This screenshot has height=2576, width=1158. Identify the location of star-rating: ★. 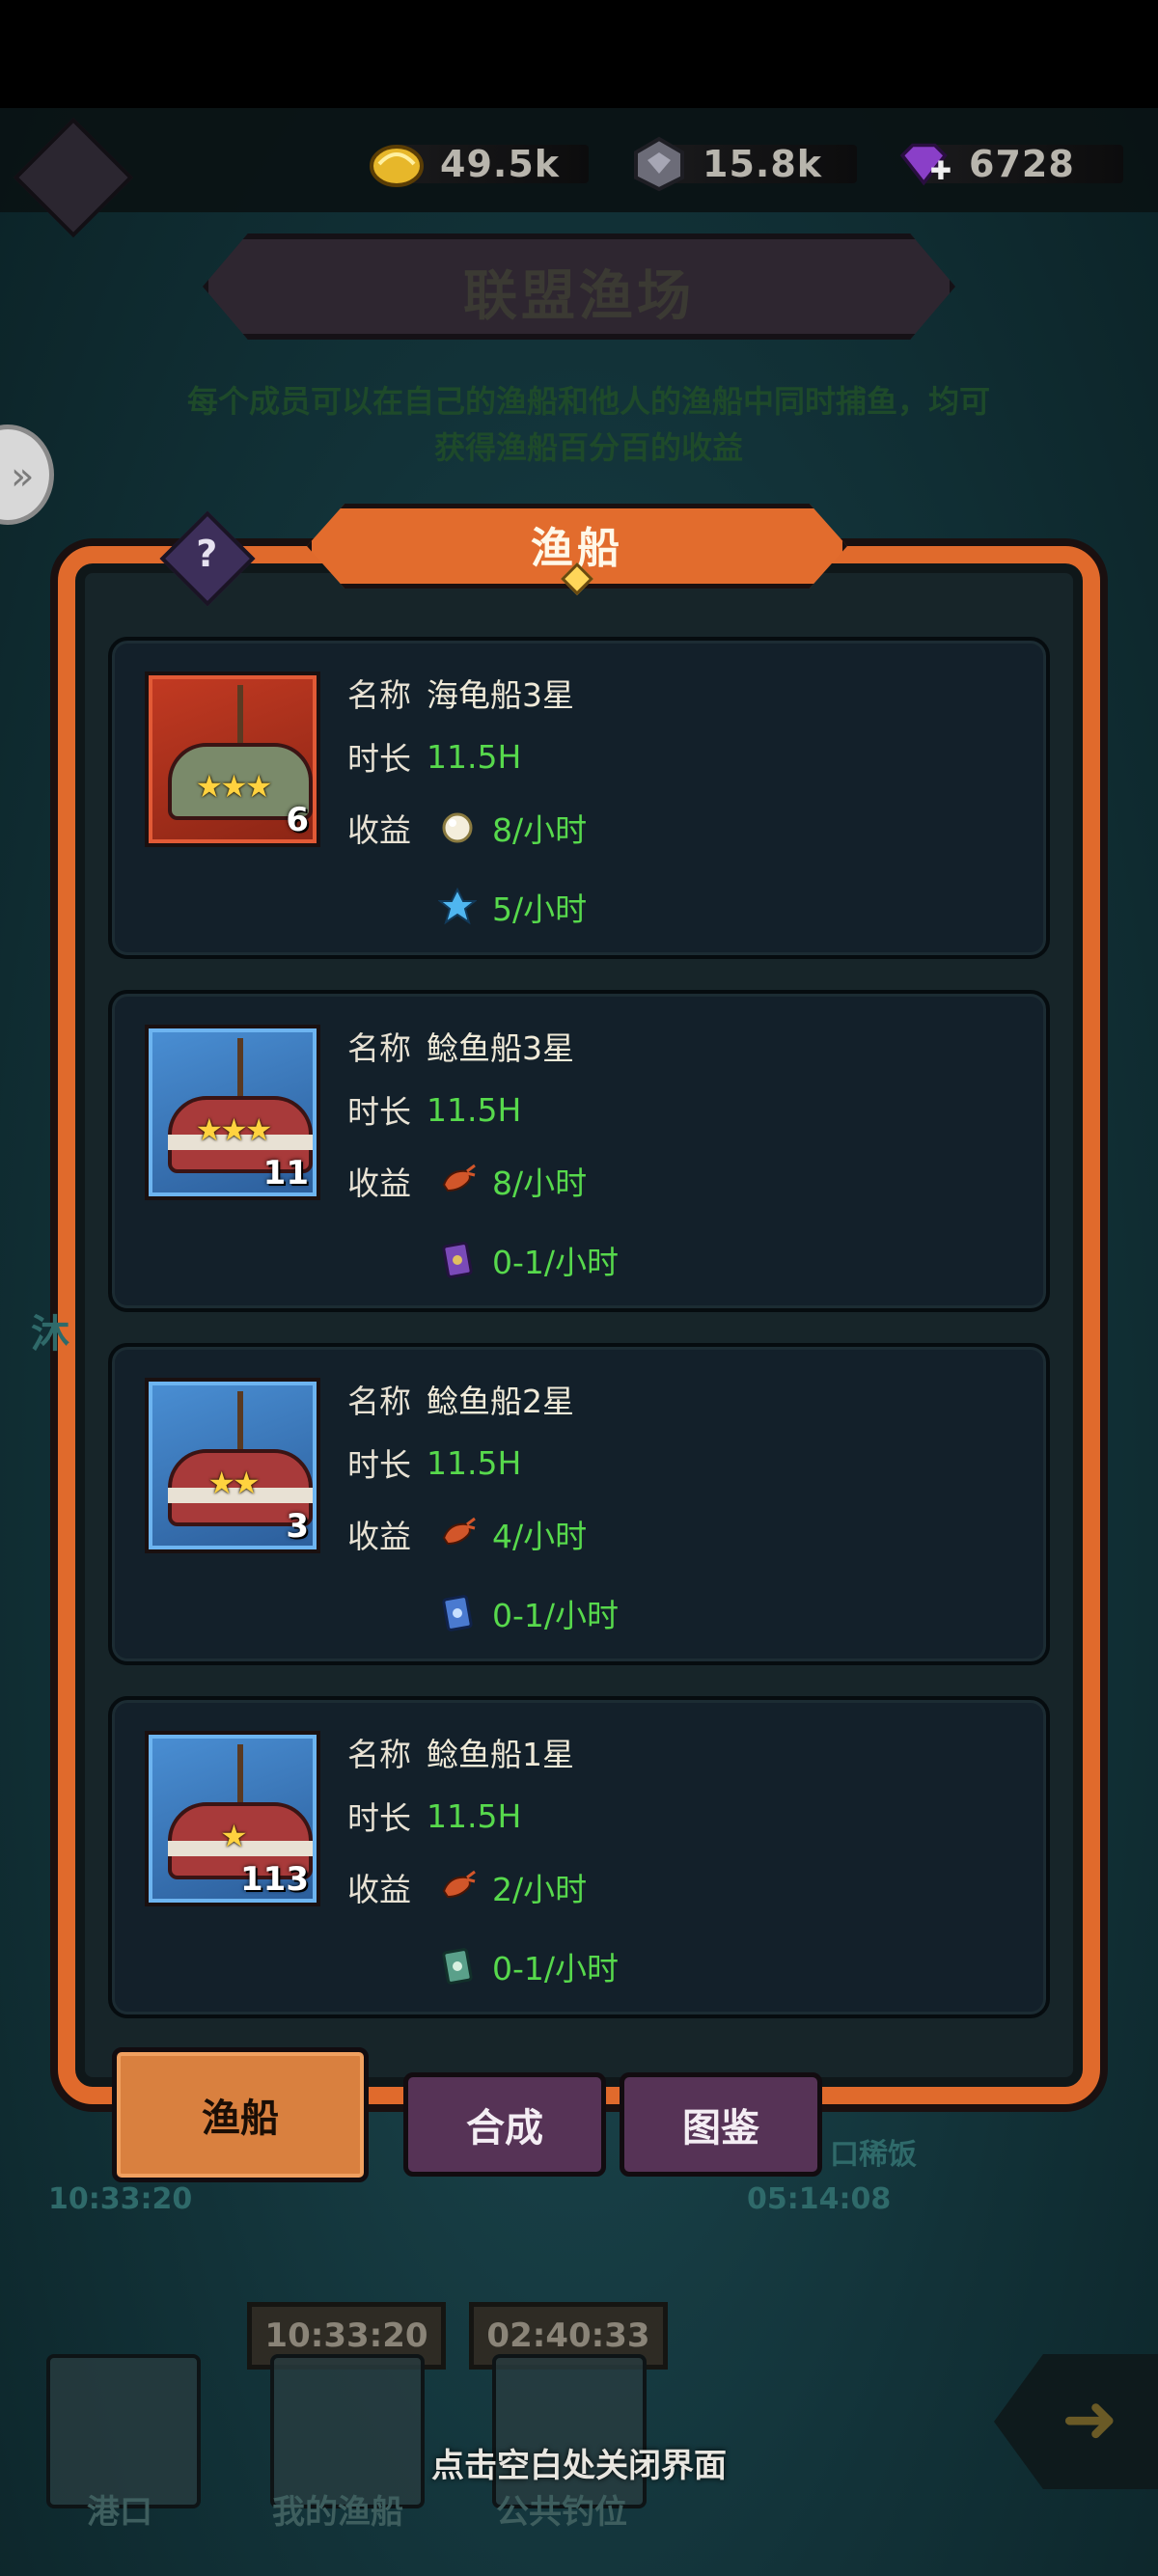
(234, 1836).